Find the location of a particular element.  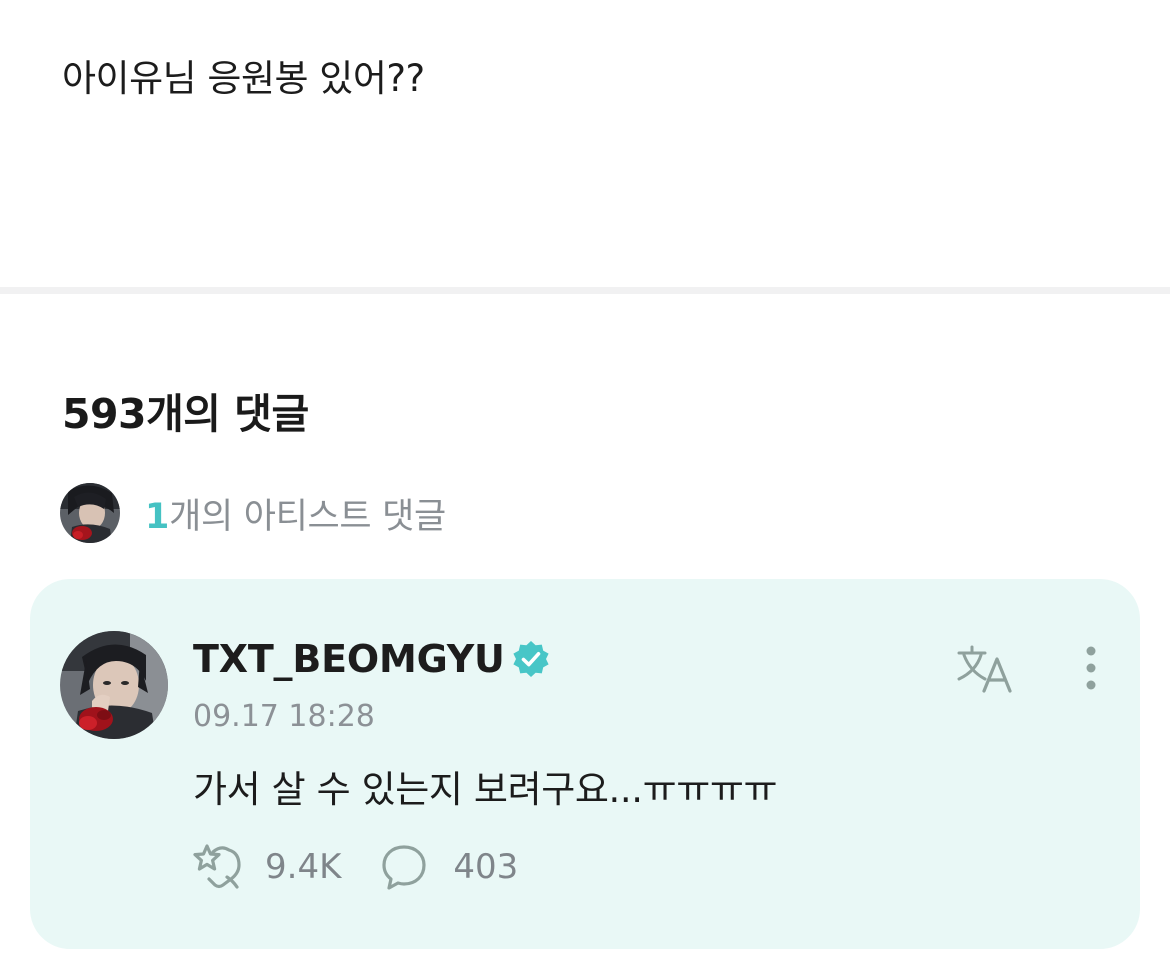

section-divider is located at coordinates (585, 290).